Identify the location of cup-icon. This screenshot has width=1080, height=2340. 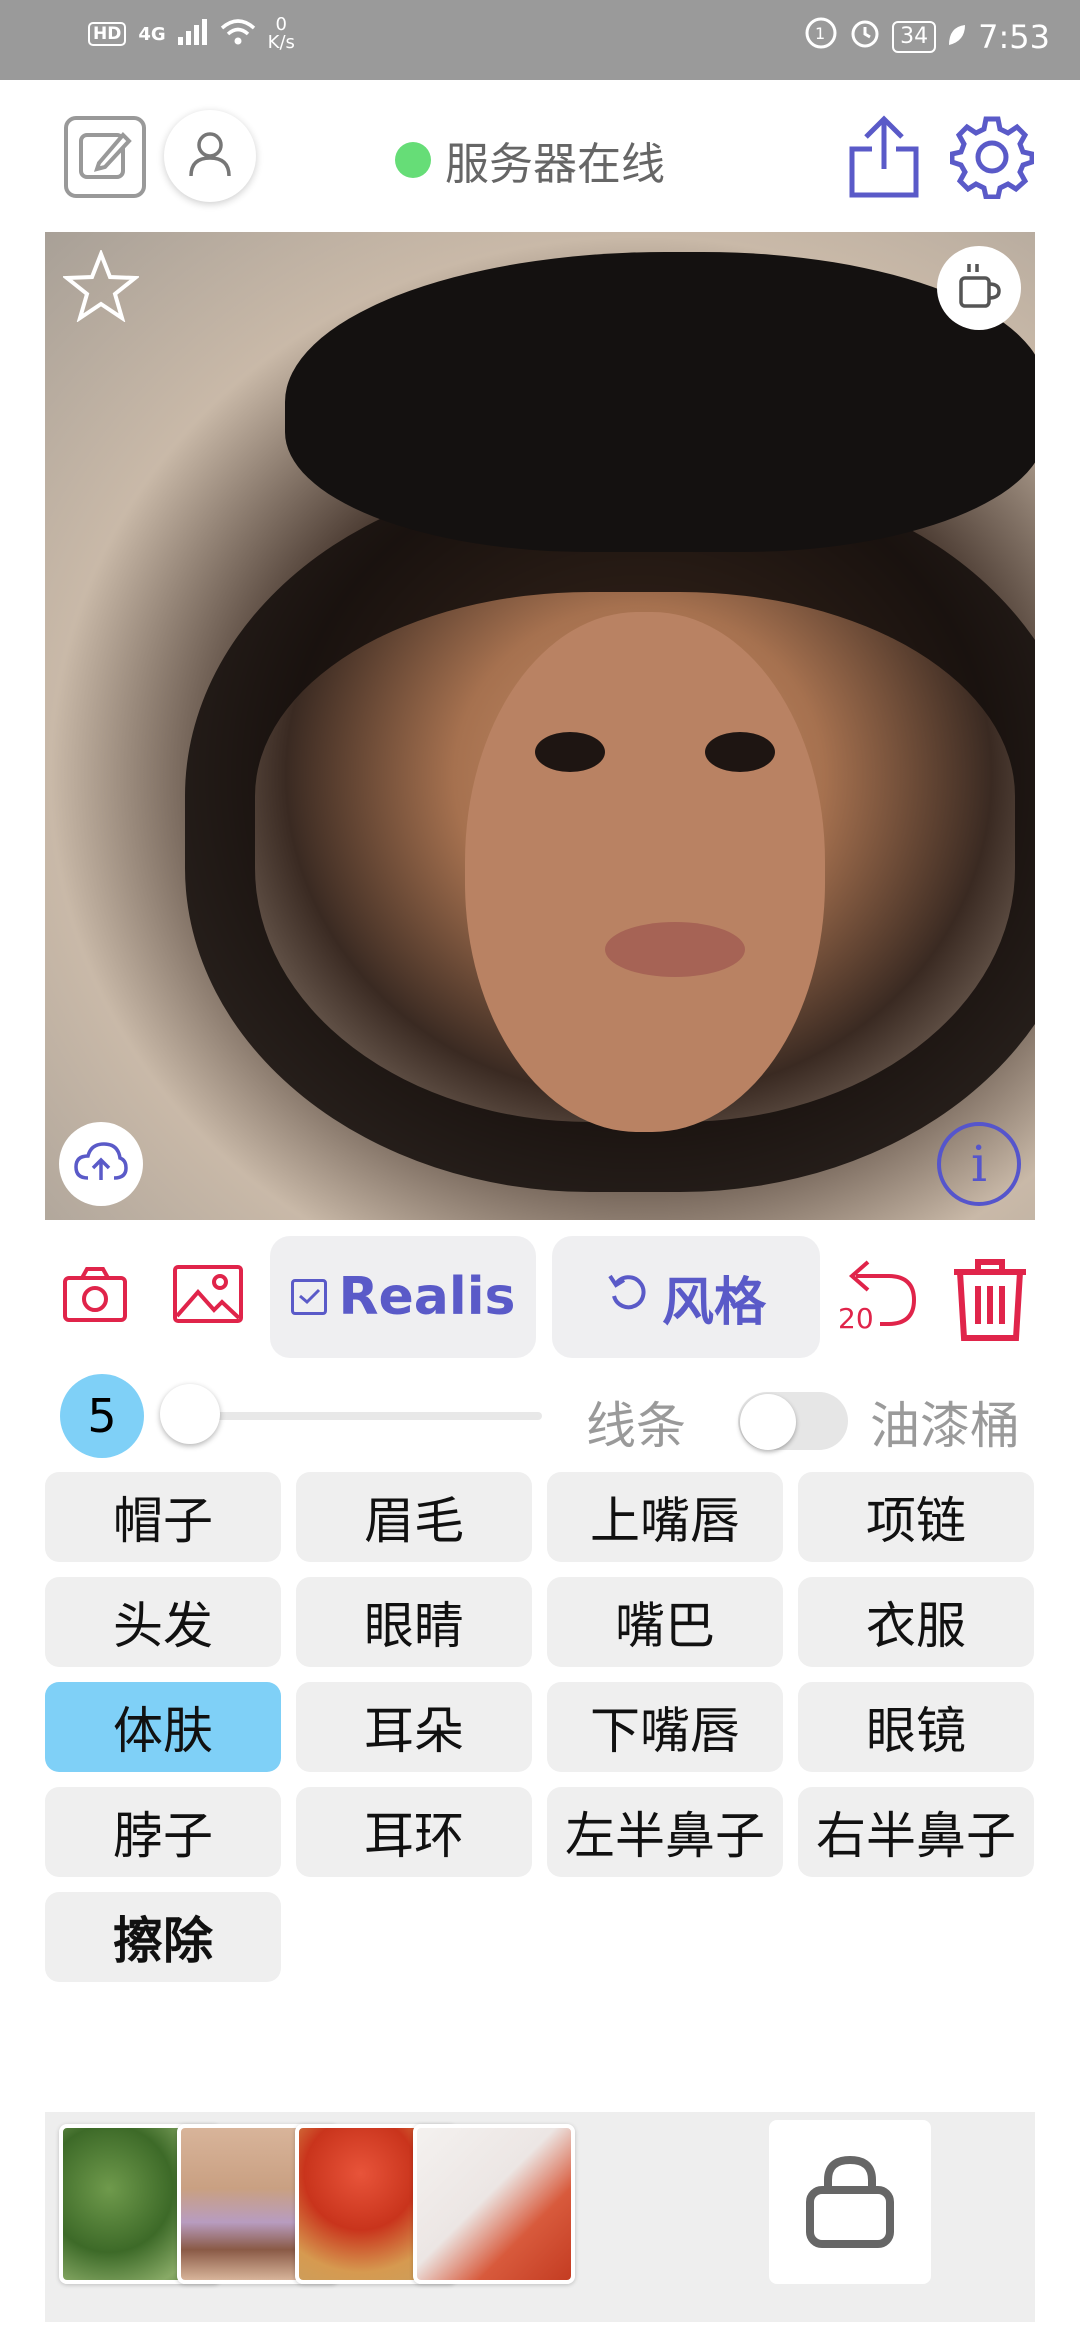
(979, 288).